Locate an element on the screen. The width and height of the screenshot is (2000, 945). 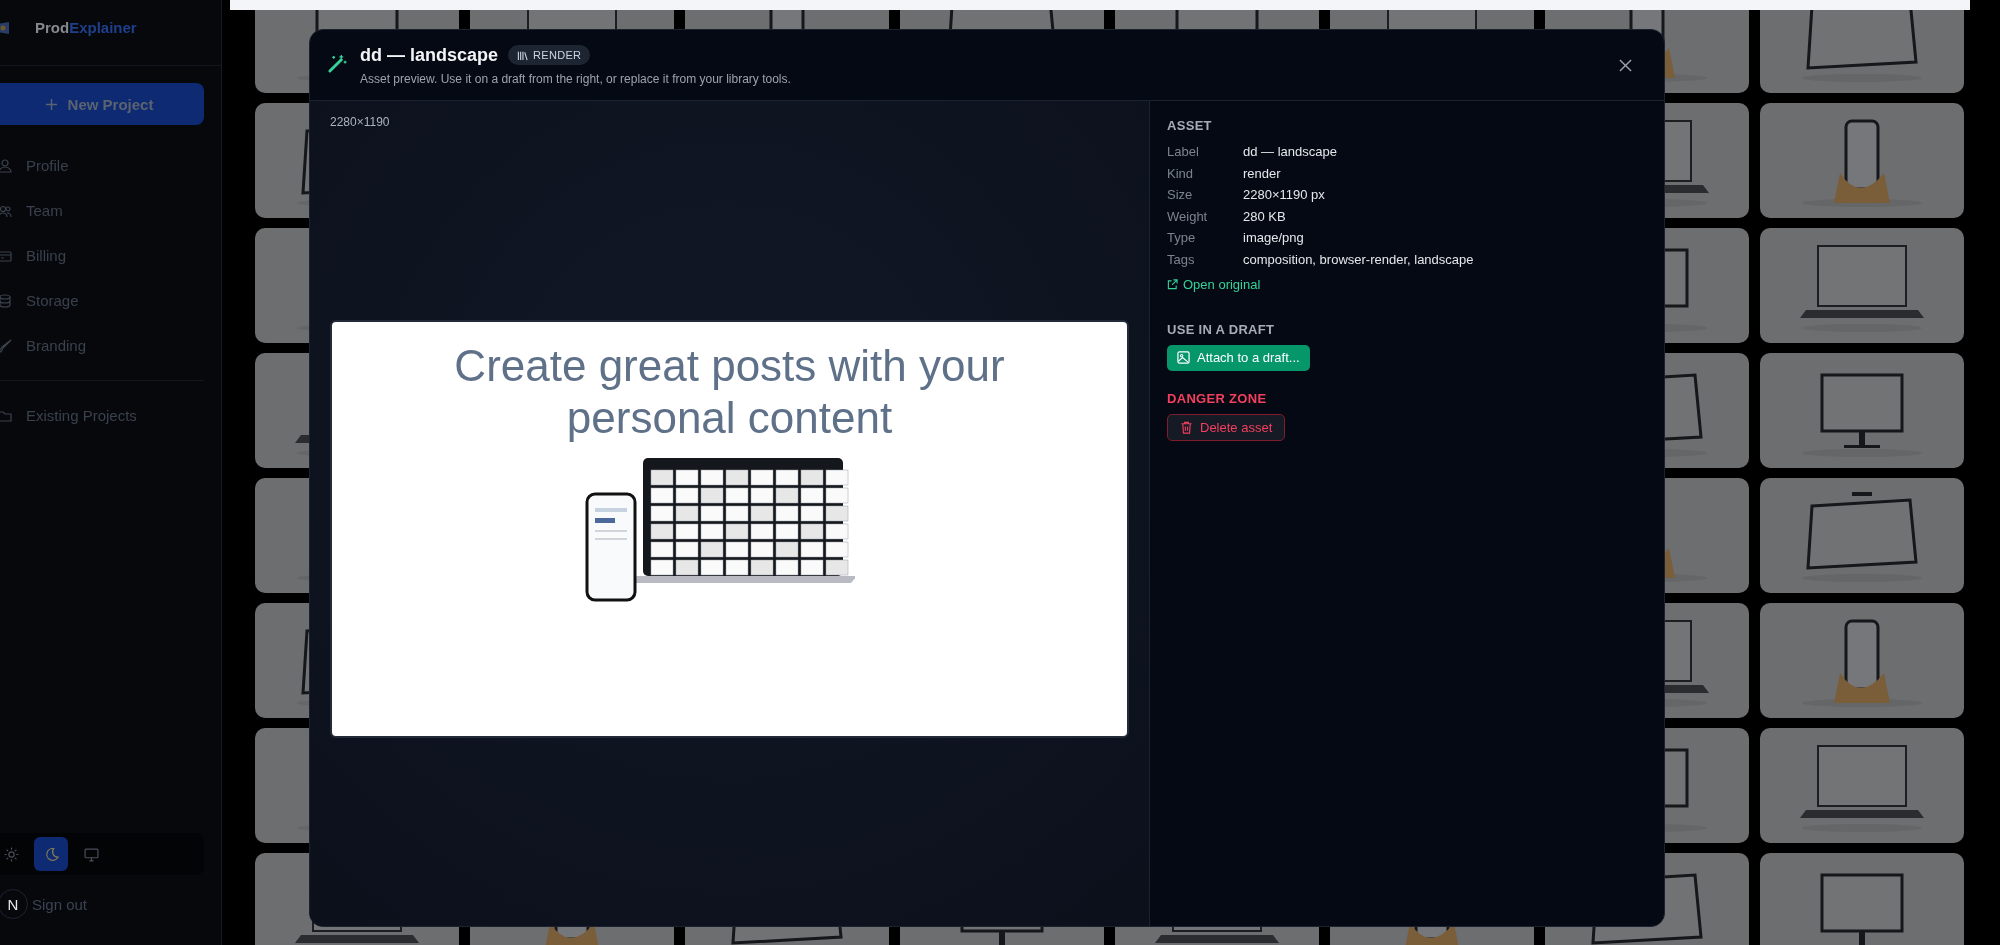
section-heading: DANGER ZONE is located at coordinates (1217, 398).